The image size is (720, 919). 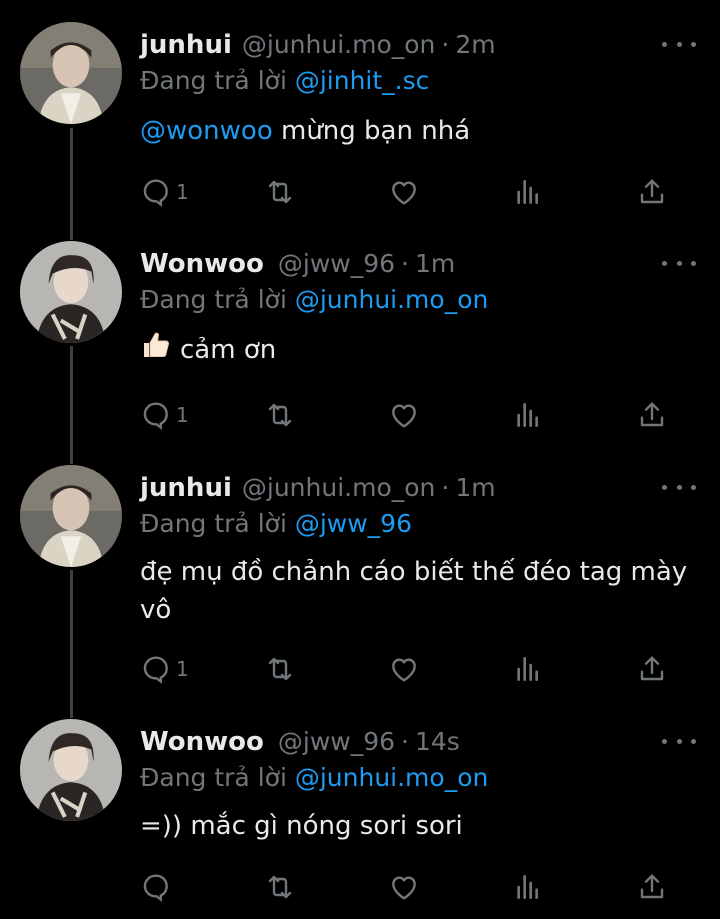 I want to click on tweet-header: Wonwoo @jww_96 · 1m, so click(x=297, y=266).